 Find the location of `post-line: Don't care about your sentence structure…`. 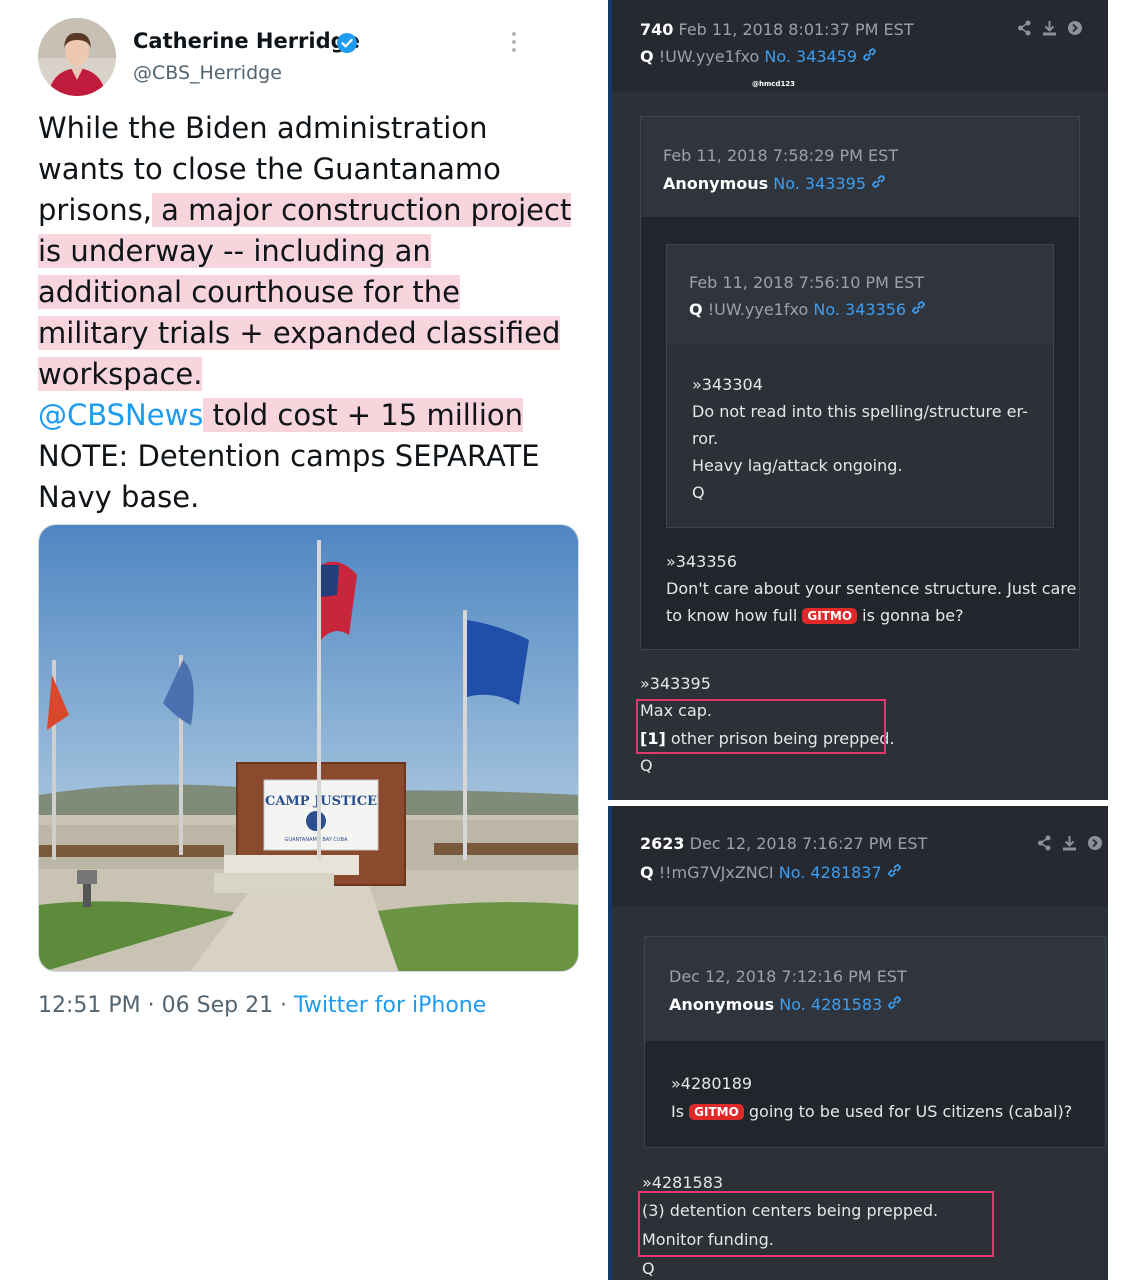

post-line: Don't care about your sentence structure… is located at coordinates (871, 588).